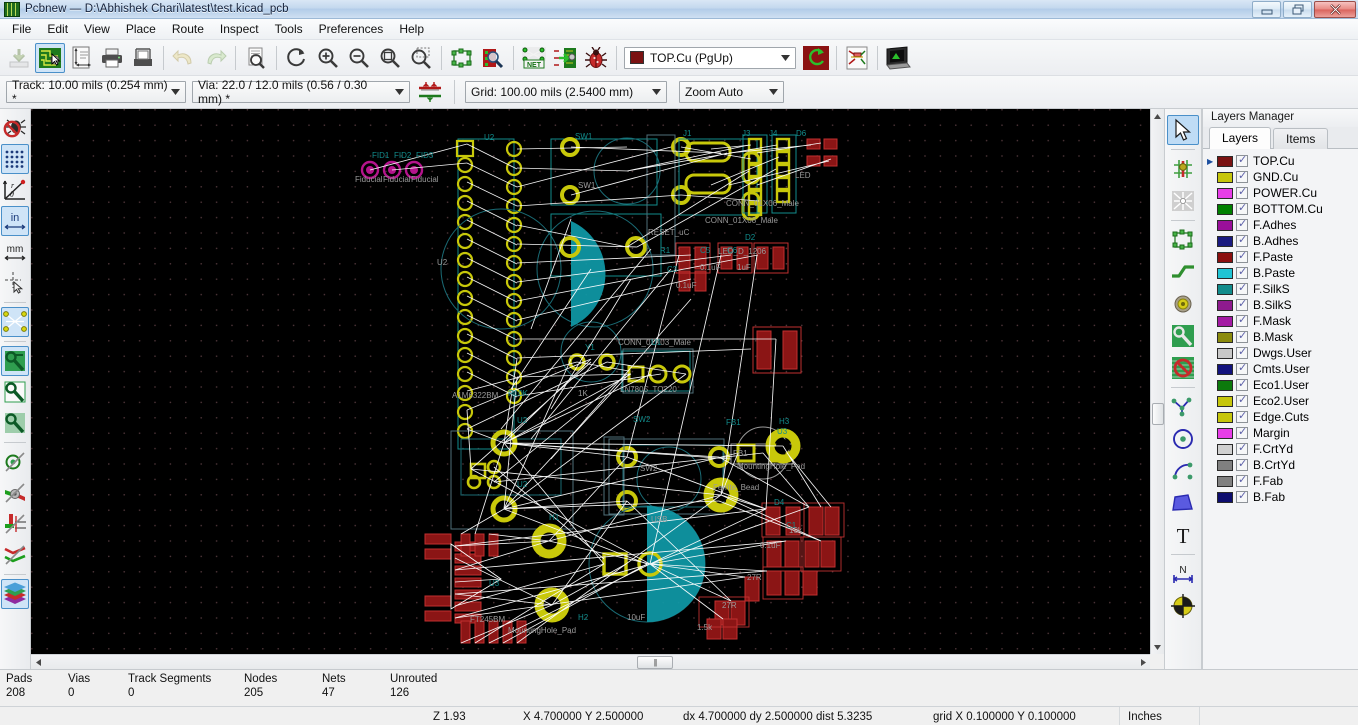 This screenshot has width=1358, height=725. What do you see at coordinates (1183, 272) in the screenshot?
I see `route-track-button` at bounding box center [1183, 272].